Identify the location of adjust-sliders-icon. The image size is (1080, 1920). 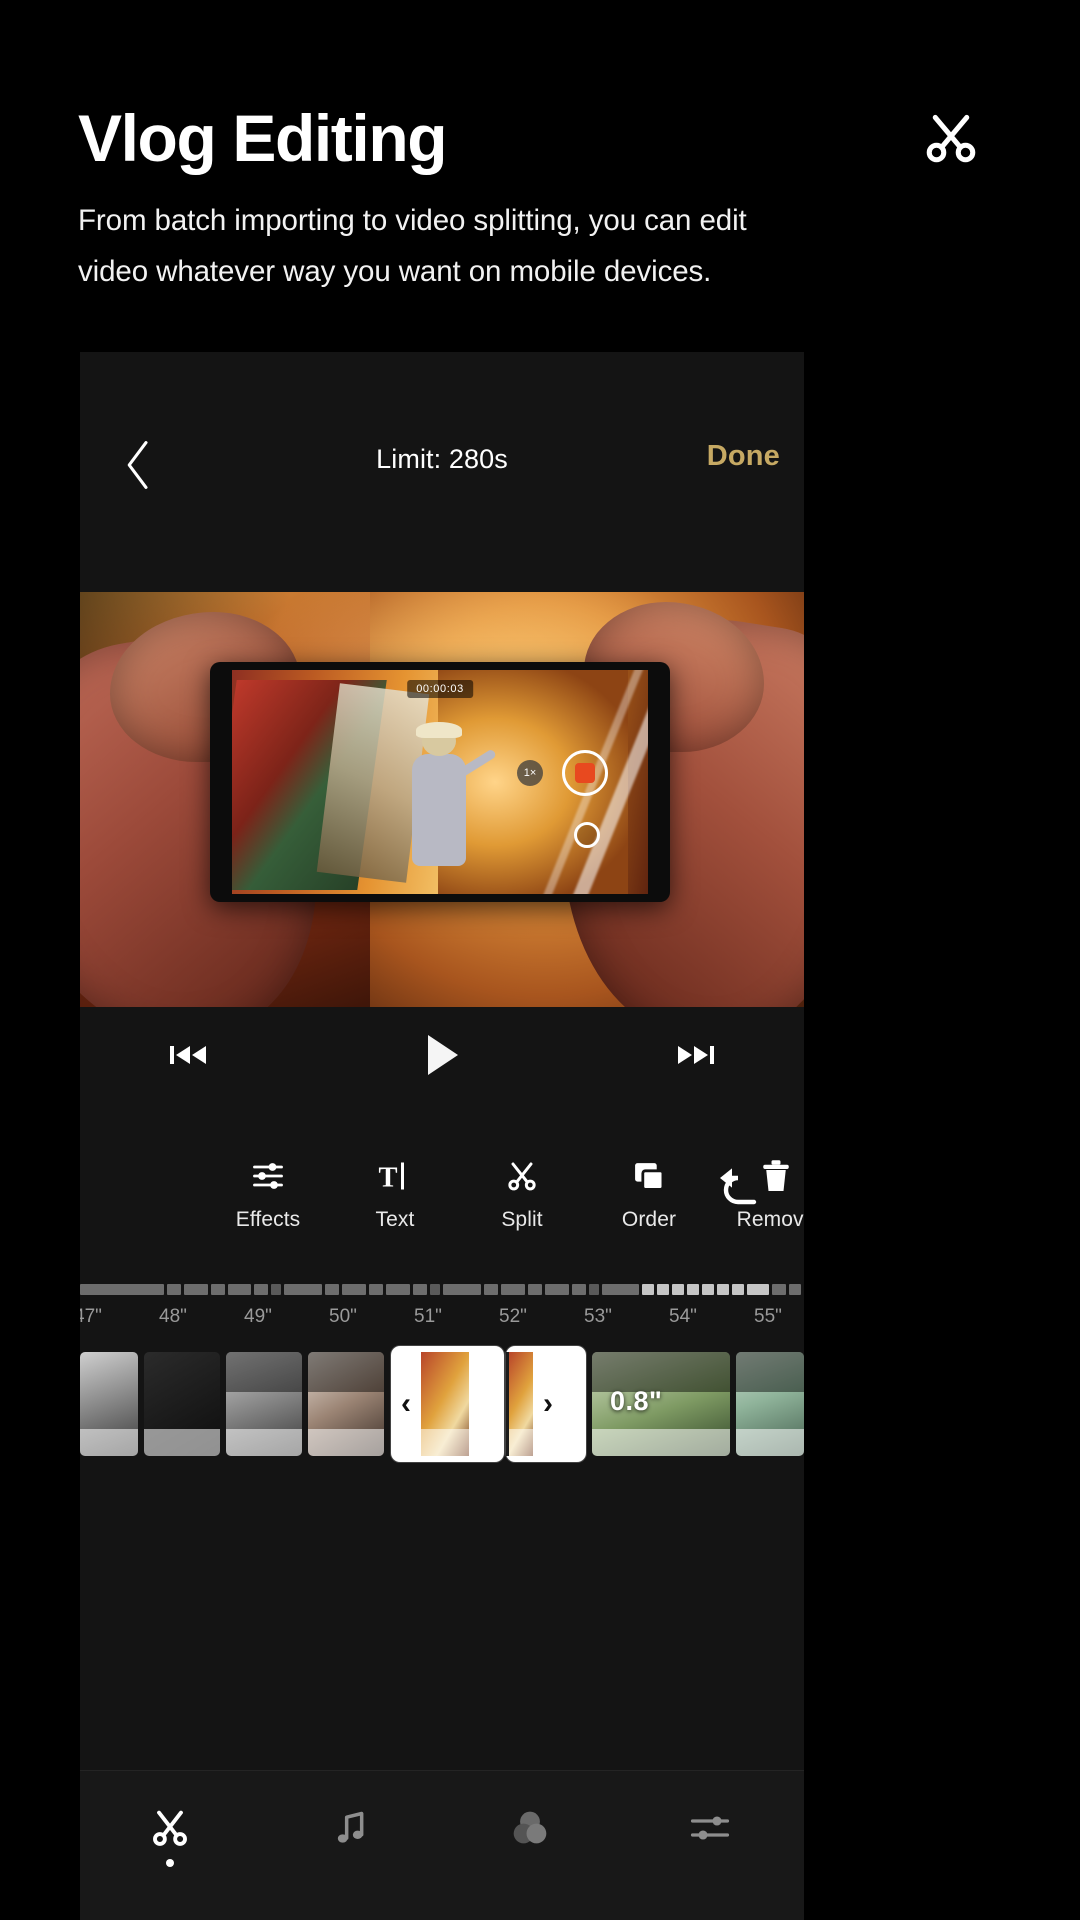
(710, 1828).